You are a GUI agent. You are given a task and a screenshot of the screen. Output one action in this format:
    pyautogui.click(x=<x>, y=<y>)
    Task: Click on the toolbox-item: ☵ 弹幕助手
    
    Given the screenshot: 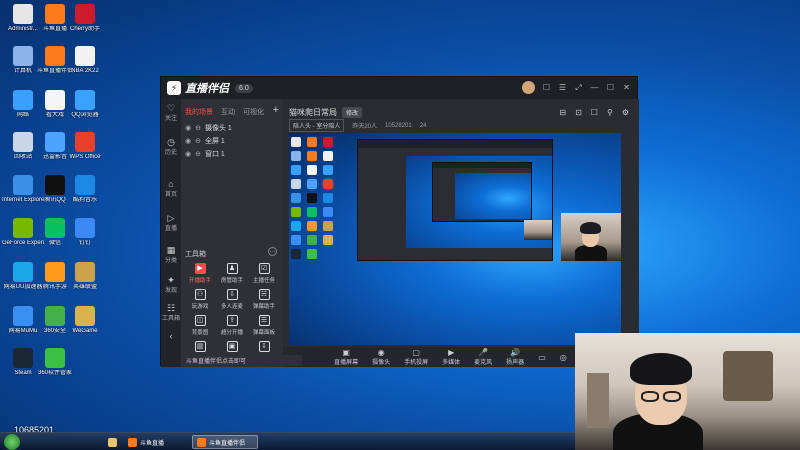 What is the action you would take?
    pyautogui.click(x=264, y=299)
    